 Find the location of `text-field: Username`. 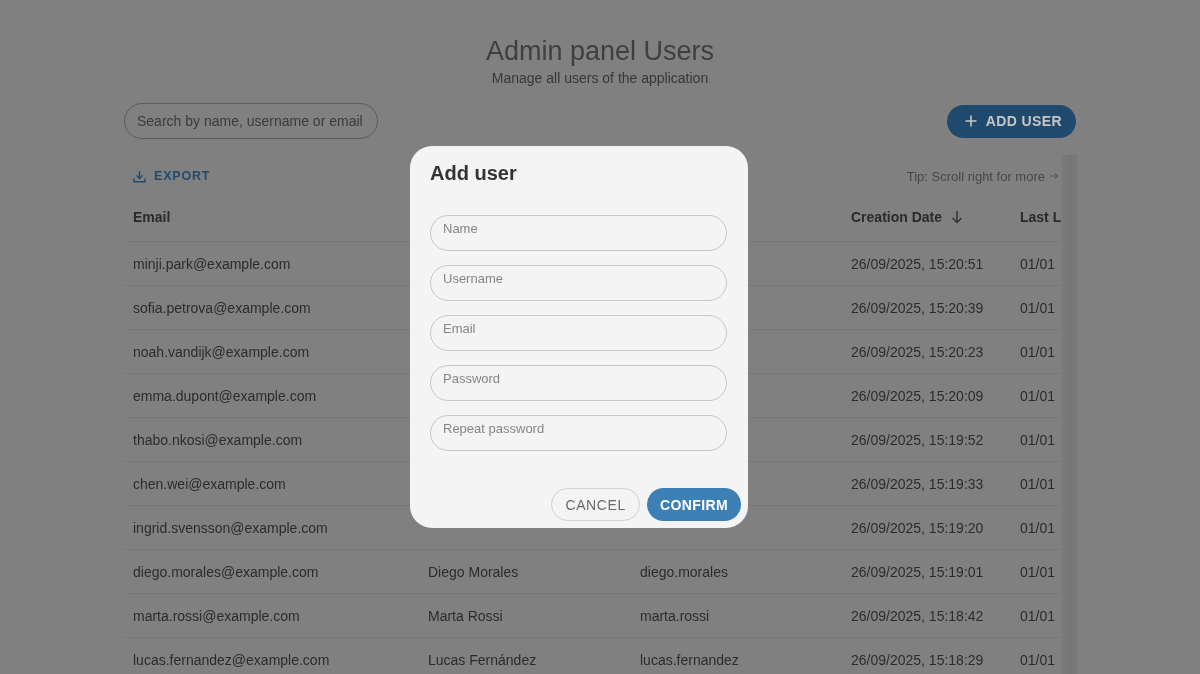

text-field: Username is located at coordinates (578, 283).